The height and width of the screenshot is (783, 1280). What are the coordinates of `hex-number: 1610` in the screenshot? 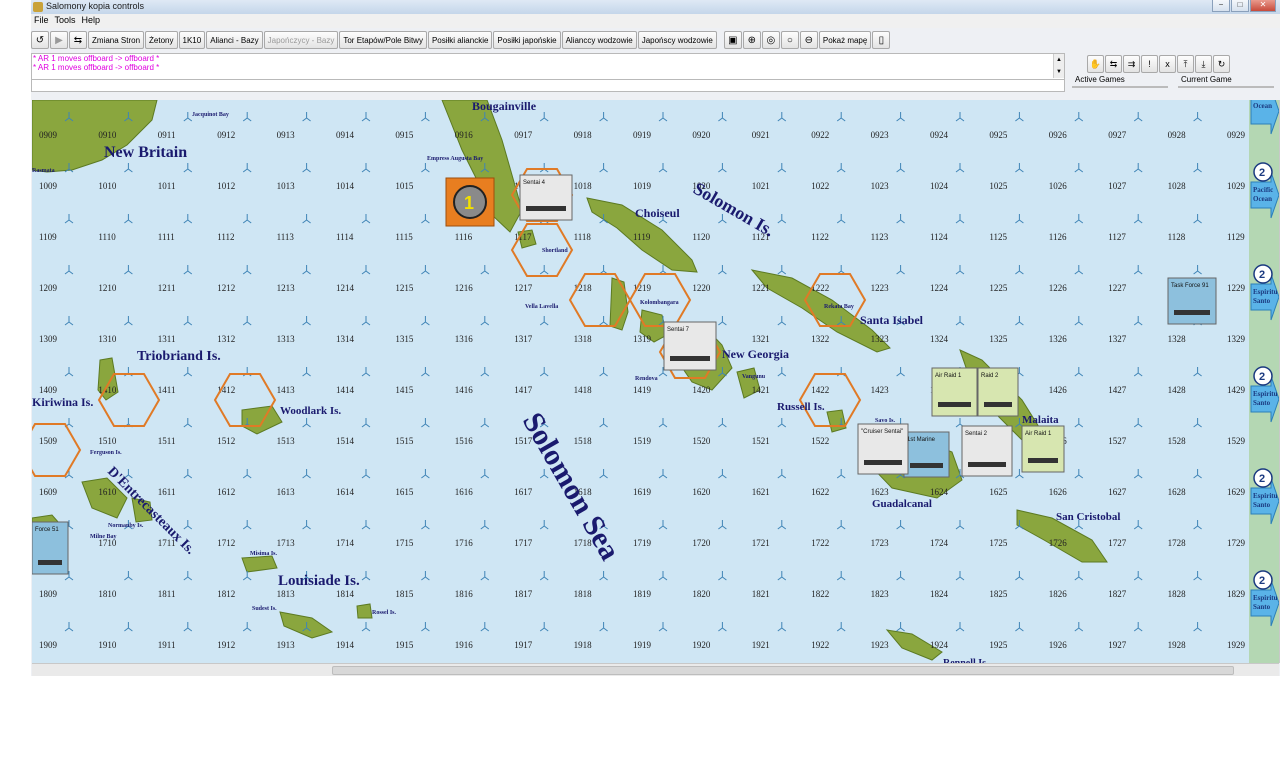 It's located at (107, 492).